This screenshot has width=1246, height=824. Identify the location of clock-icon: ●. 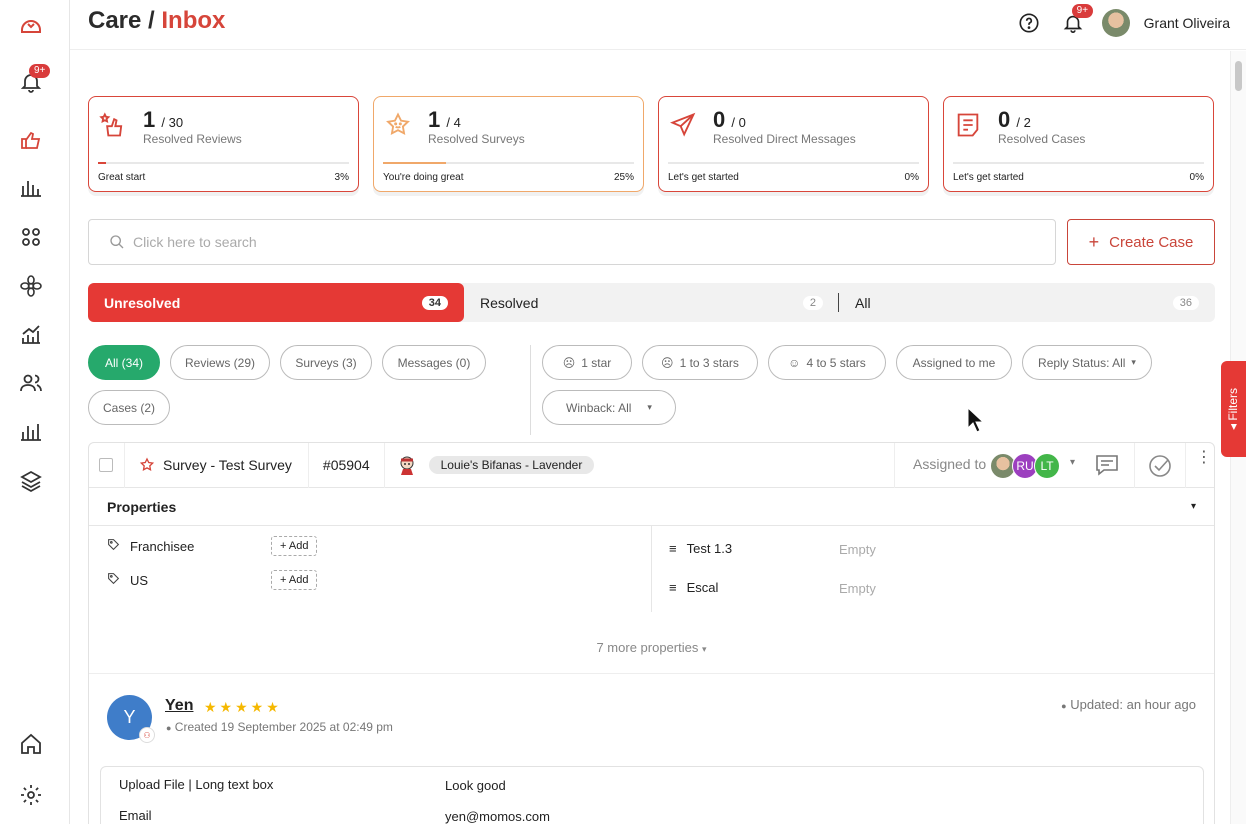
(169, 728).